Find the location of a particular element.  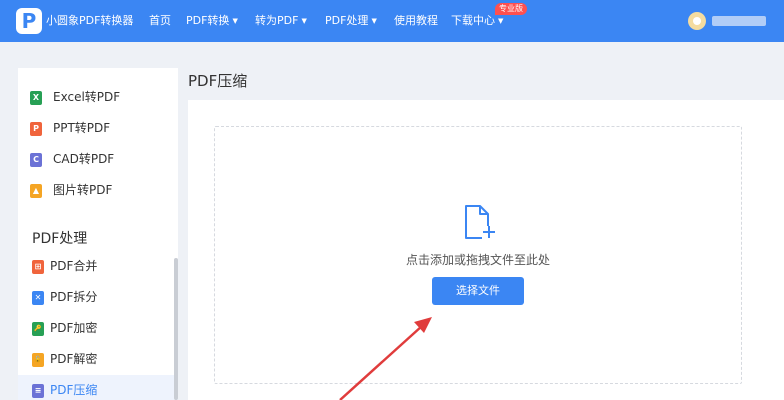

sidebar-item-pdf-compress: ≡ PDF压缩 is located at coordinates (98, 387).